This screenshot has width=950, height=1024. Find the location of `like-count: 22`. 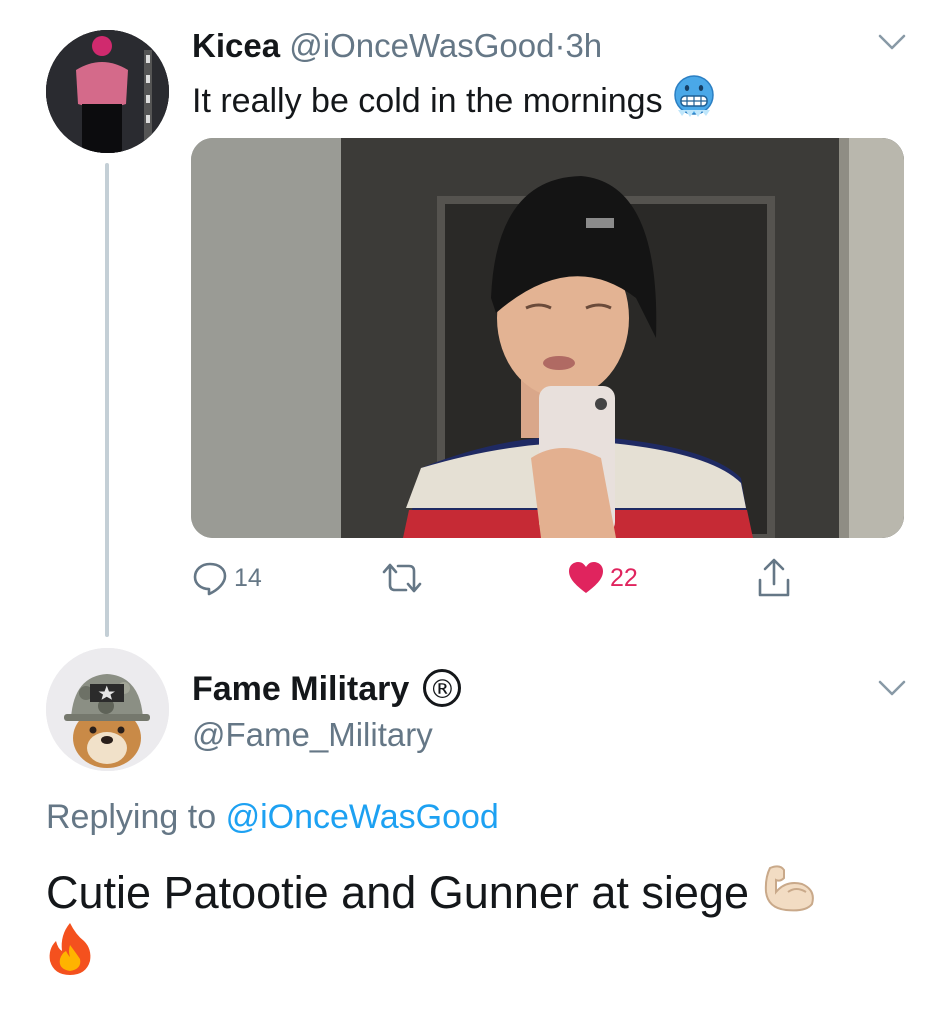

like-count: 22 is located at coordinates (624, 577).